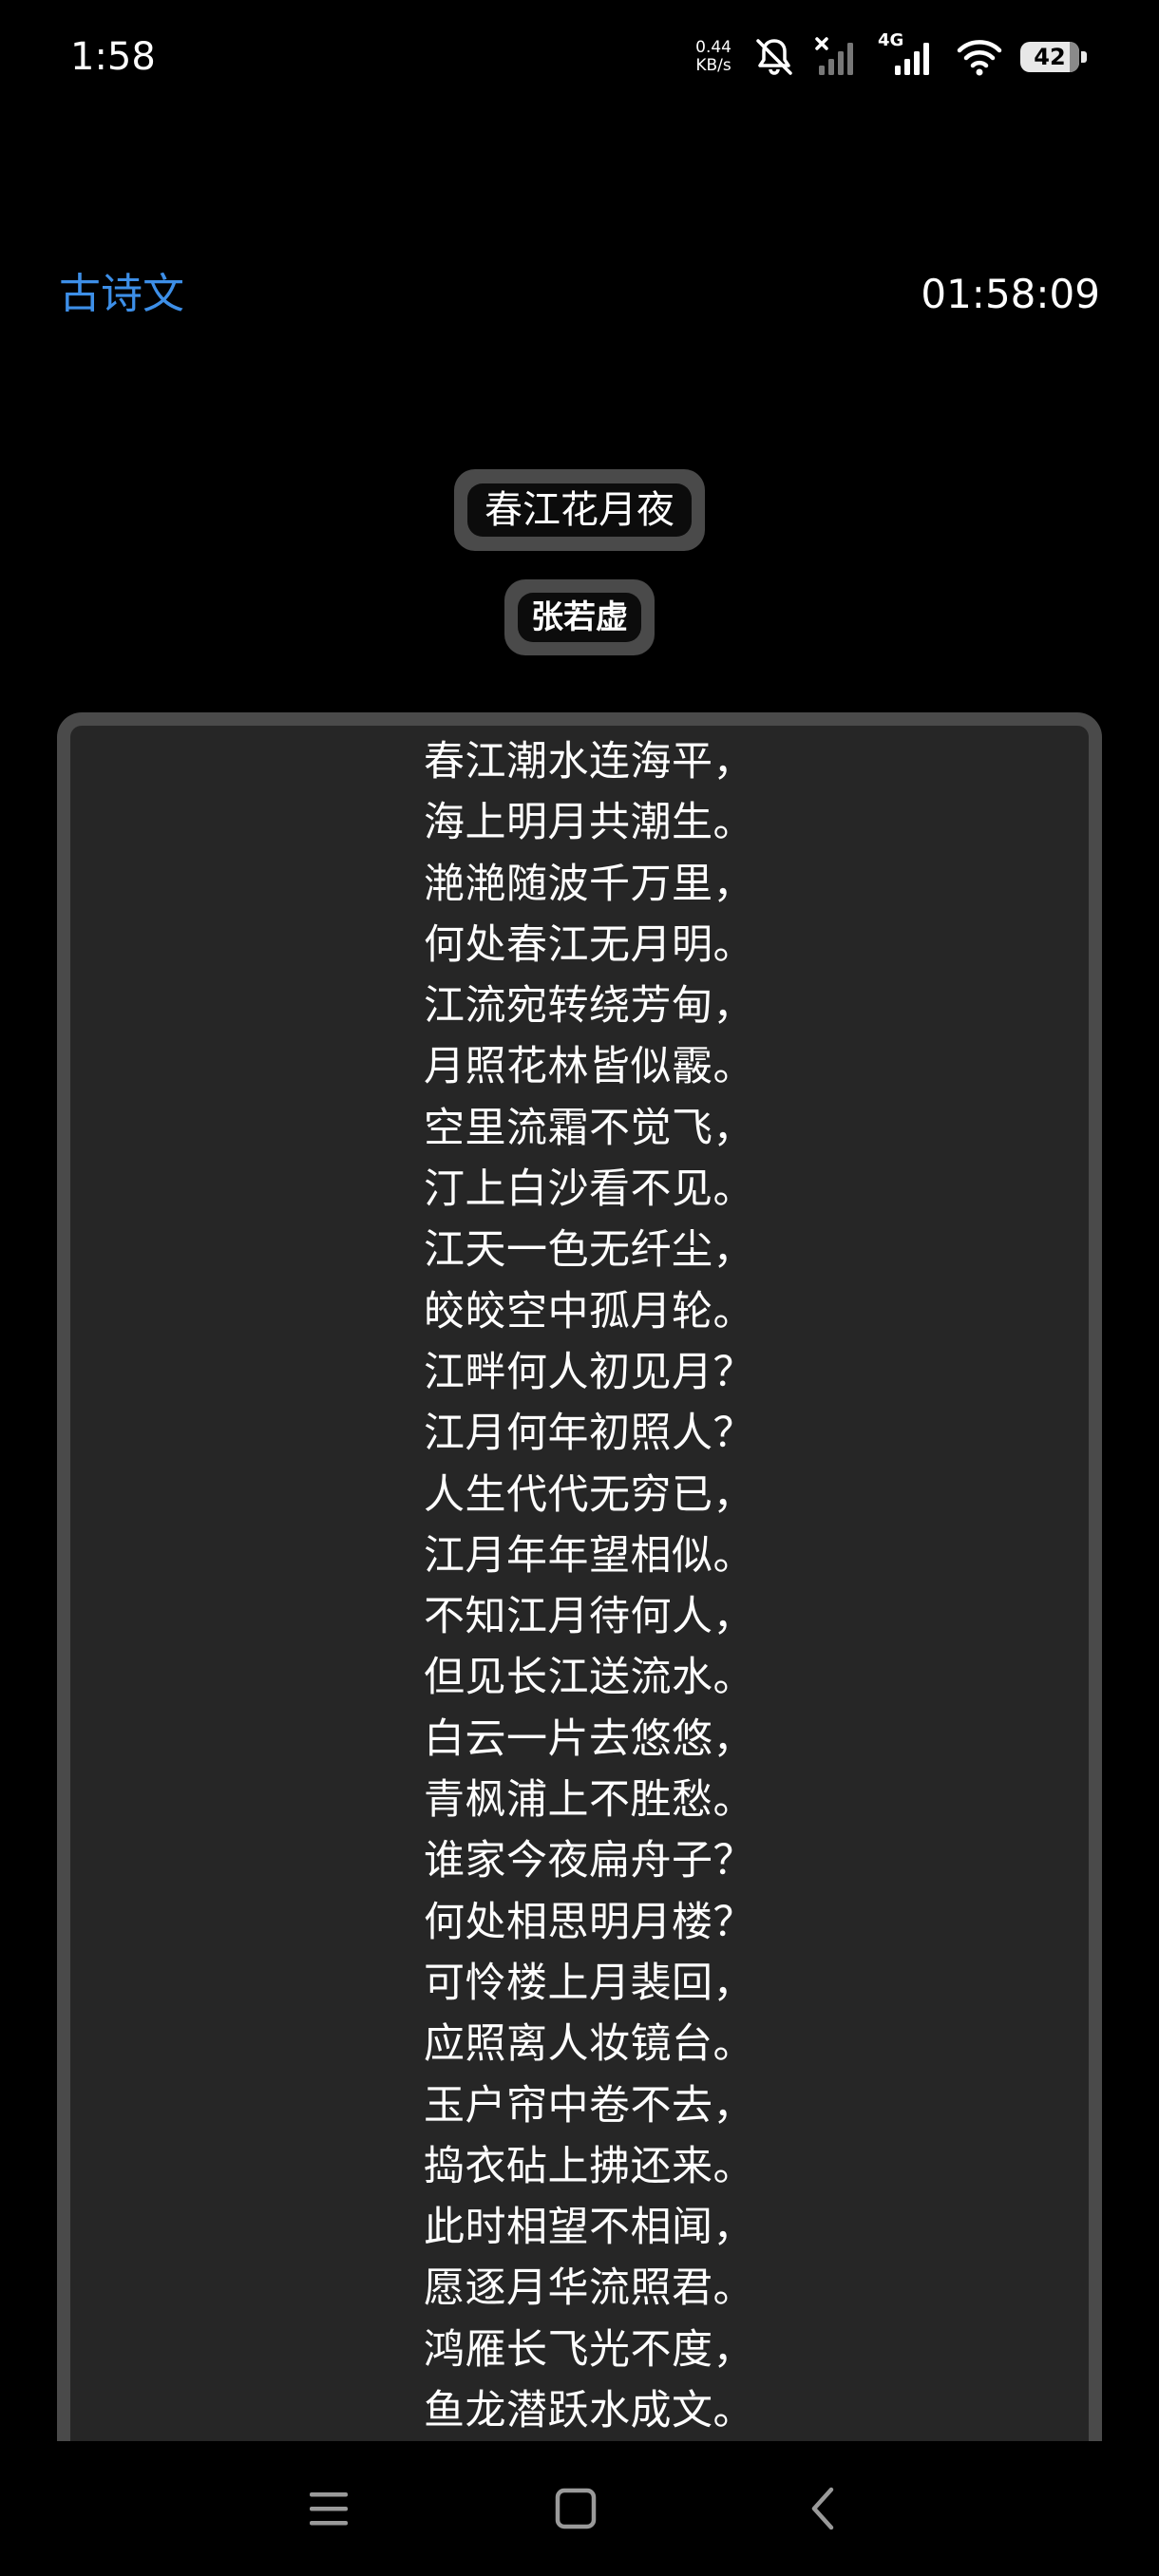 The width and height of the screenshot is (1159, 2576). Describe the element at coordinates (589, 1494) in the screenshot. I see `poem-line: 人生代代无穷已，` at that location.